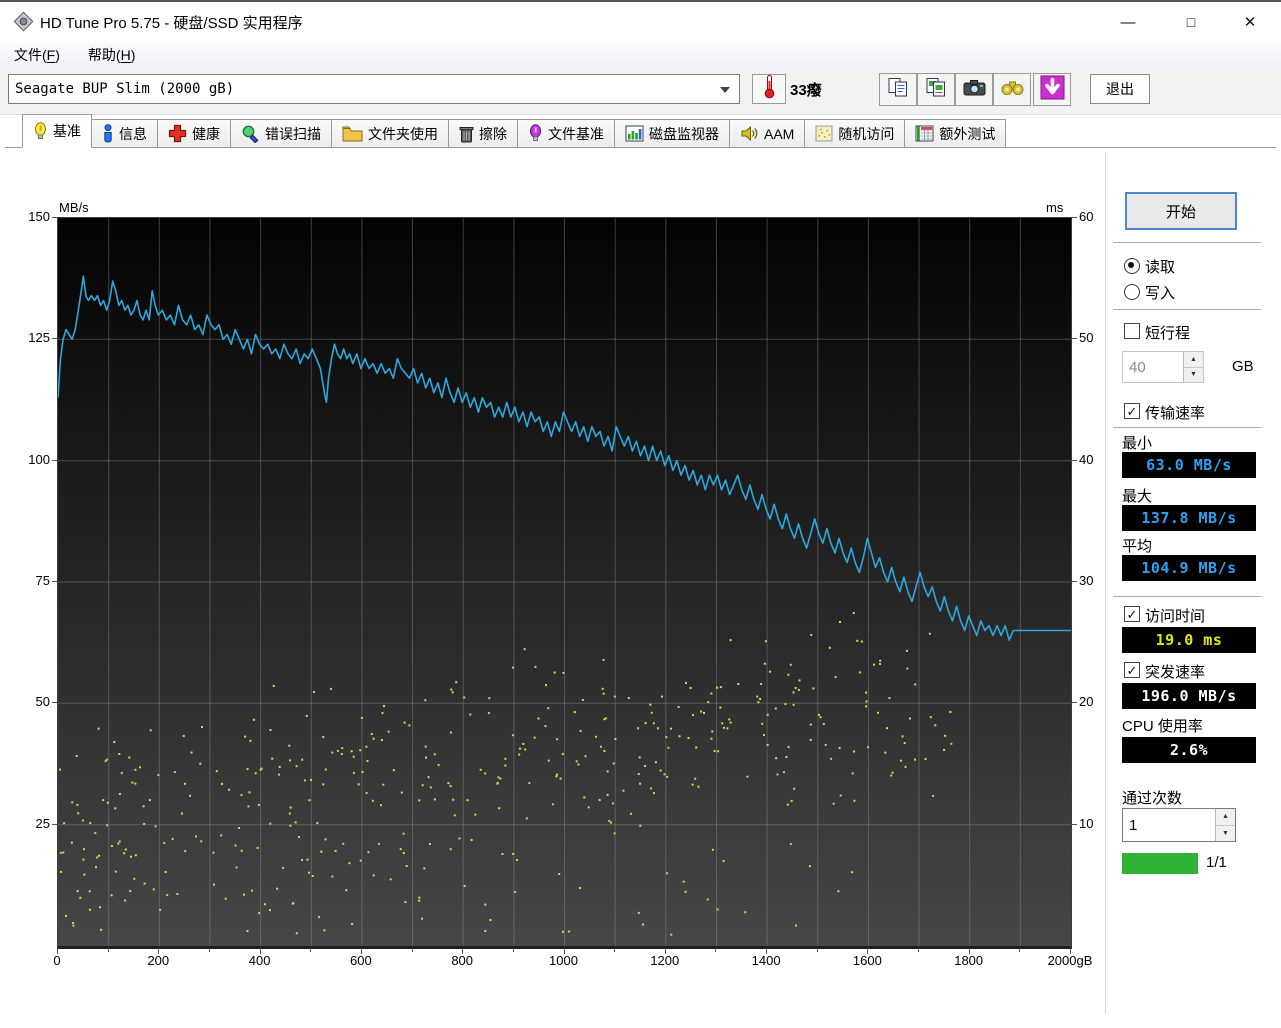 Image resolution: width=1281 pixels, height=1028 pixels. Describe the element at coordinates (259, 960) in the screenshot. I see `x-axis-tick-label: 400` at that location.